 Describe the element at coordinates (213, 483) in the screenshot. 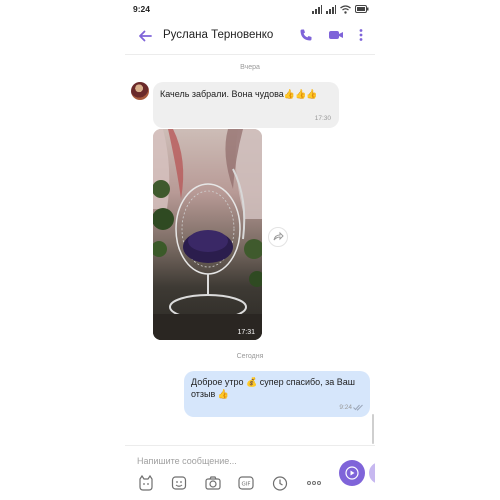

I see `camera-icon` at that location.